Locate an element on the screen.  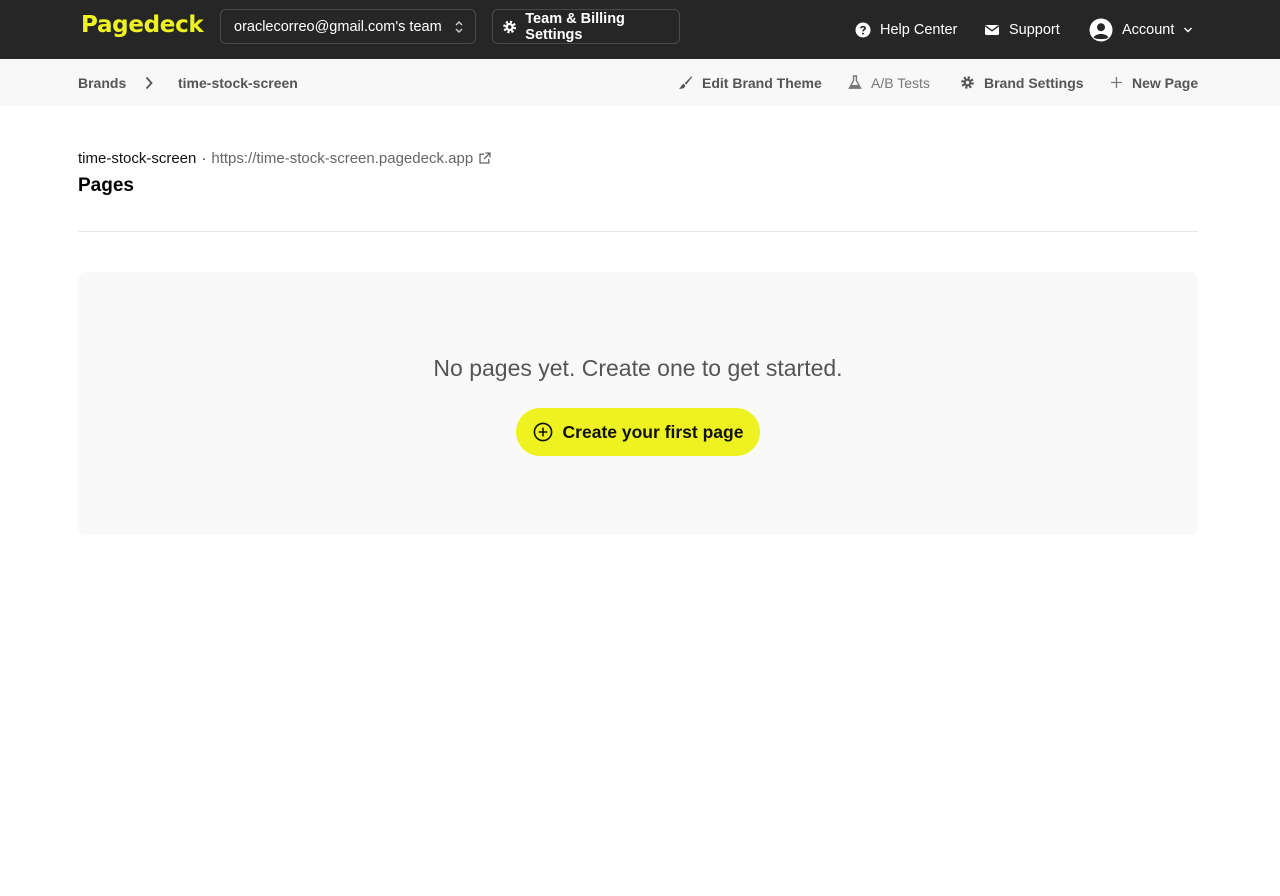
create-first-page-button: Create your first page is located at coordinates (638, 432).